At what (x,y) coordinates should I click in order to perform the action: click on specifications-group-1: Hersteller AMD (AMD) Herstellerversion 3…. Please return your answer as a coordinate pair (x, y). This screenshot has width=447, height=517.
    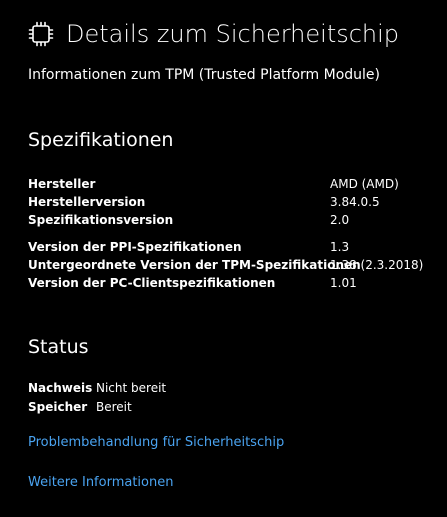
    Looking at the image, I should click on (228, 202).